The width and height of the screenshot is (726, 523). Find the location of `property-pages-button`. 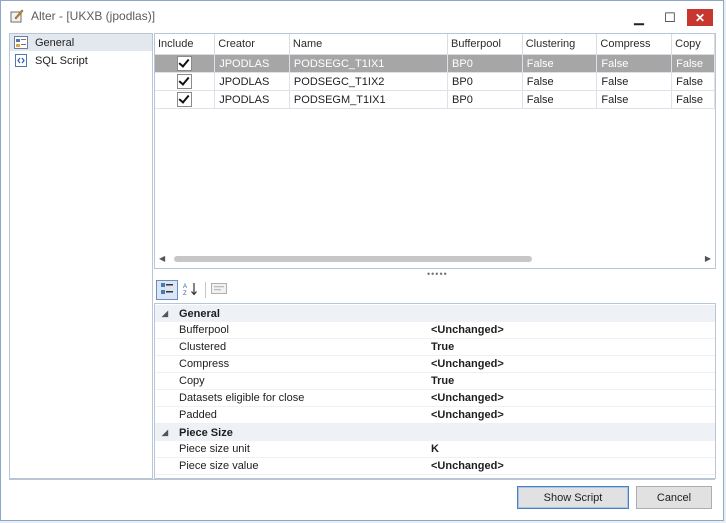

property-pages-button is located at coordinates (219, 290).